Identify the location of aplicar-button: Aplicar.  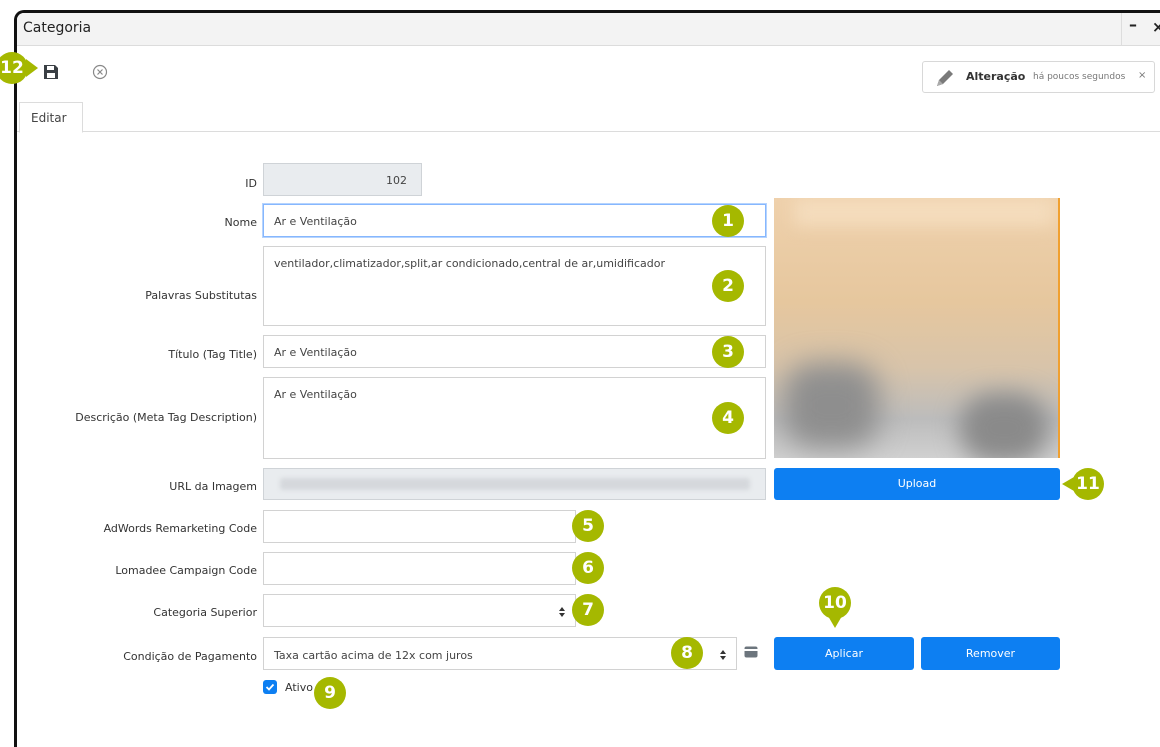
(844, 653).